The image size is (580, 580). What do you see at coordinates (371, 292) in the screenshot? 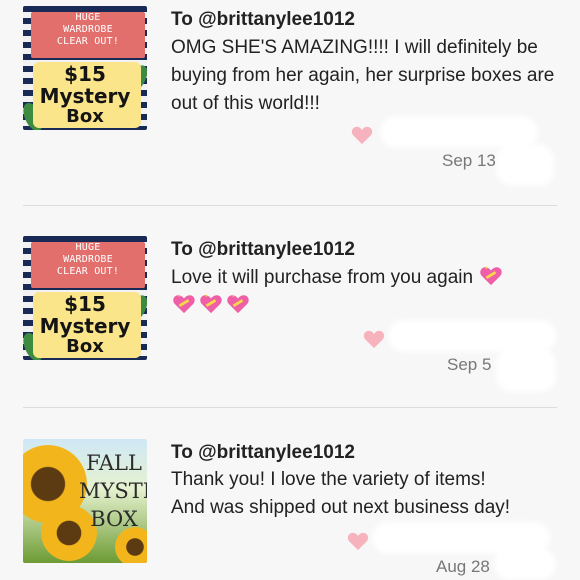
I see `review-message: Love it will purchase from you again` at bounding box center [371, 292].